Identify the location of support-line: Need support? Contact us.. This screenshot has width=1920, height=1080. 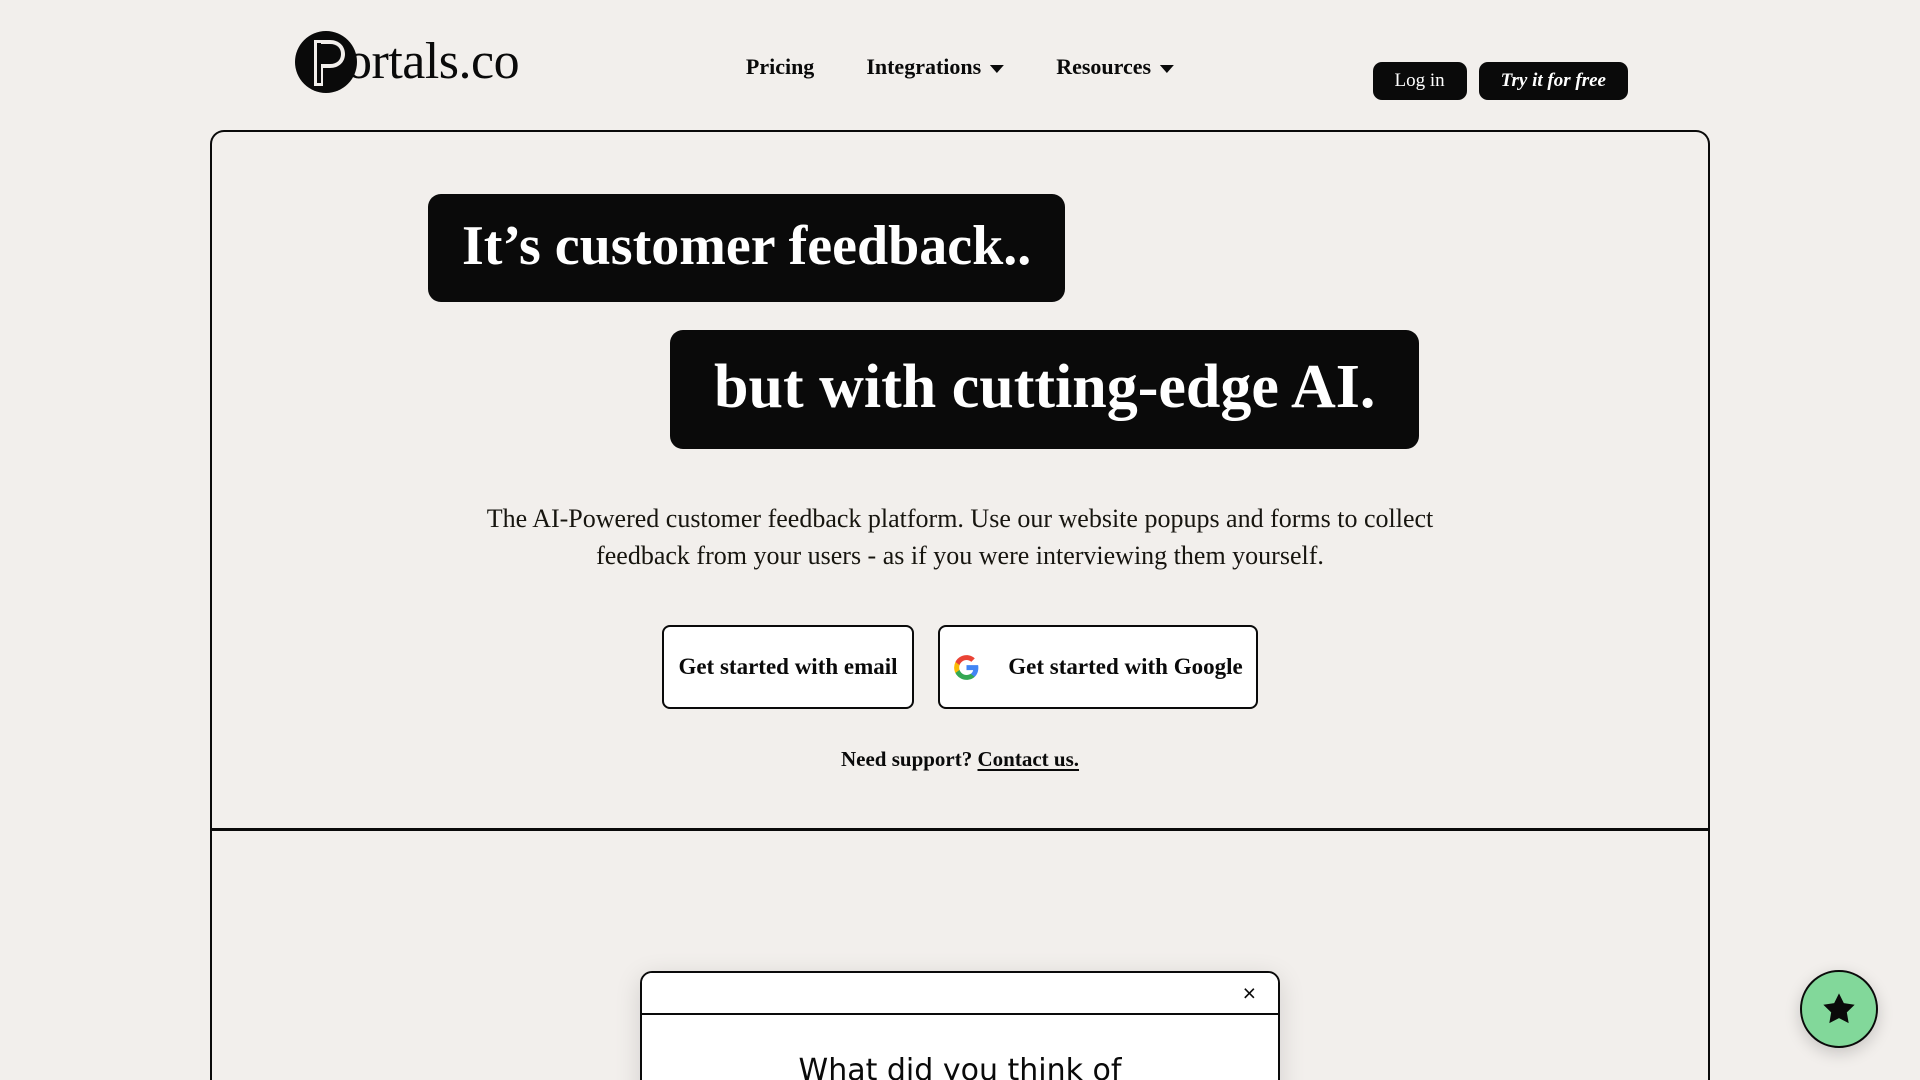
(960, 759).